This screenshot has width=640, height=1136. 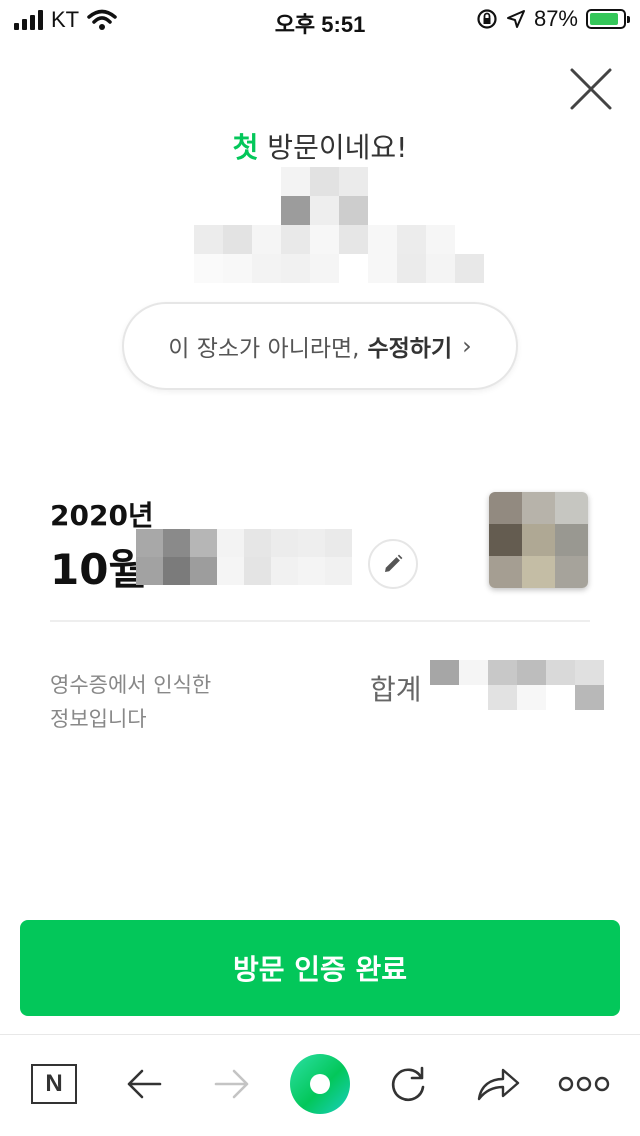 I want to click on naver-home-icon: N, so click(x=54, y=1084).